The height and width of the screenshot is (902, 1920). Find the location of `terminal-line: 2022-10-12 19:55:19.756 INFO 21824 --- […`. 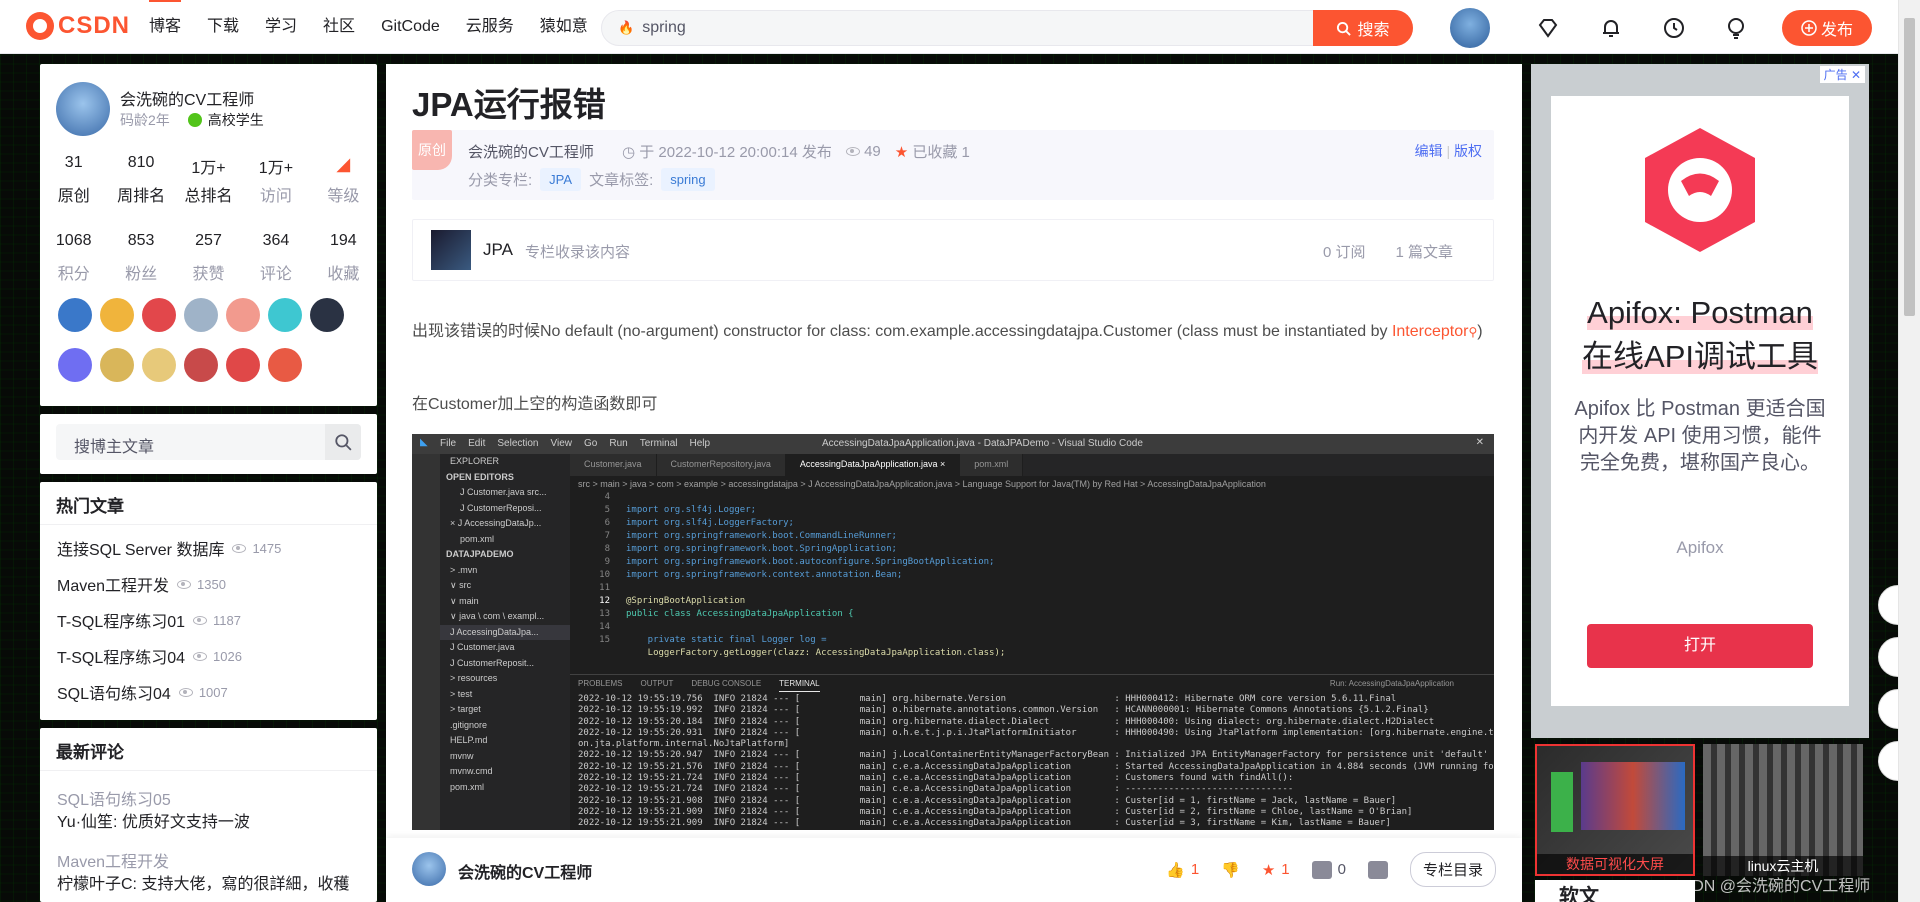

terminal-line: 2022-10-12 19:55:19.756 INFO 21824 --- [… is located at coordinates (987, 699).